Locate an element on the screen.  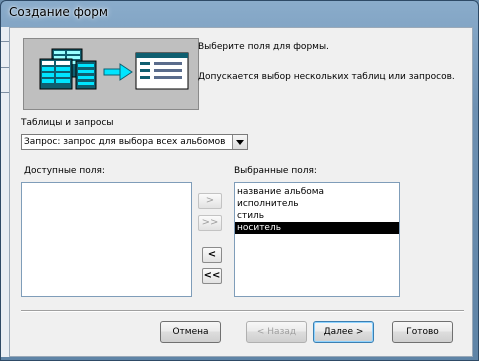
window-title: Создание форм is located at coordinates (58, 12).